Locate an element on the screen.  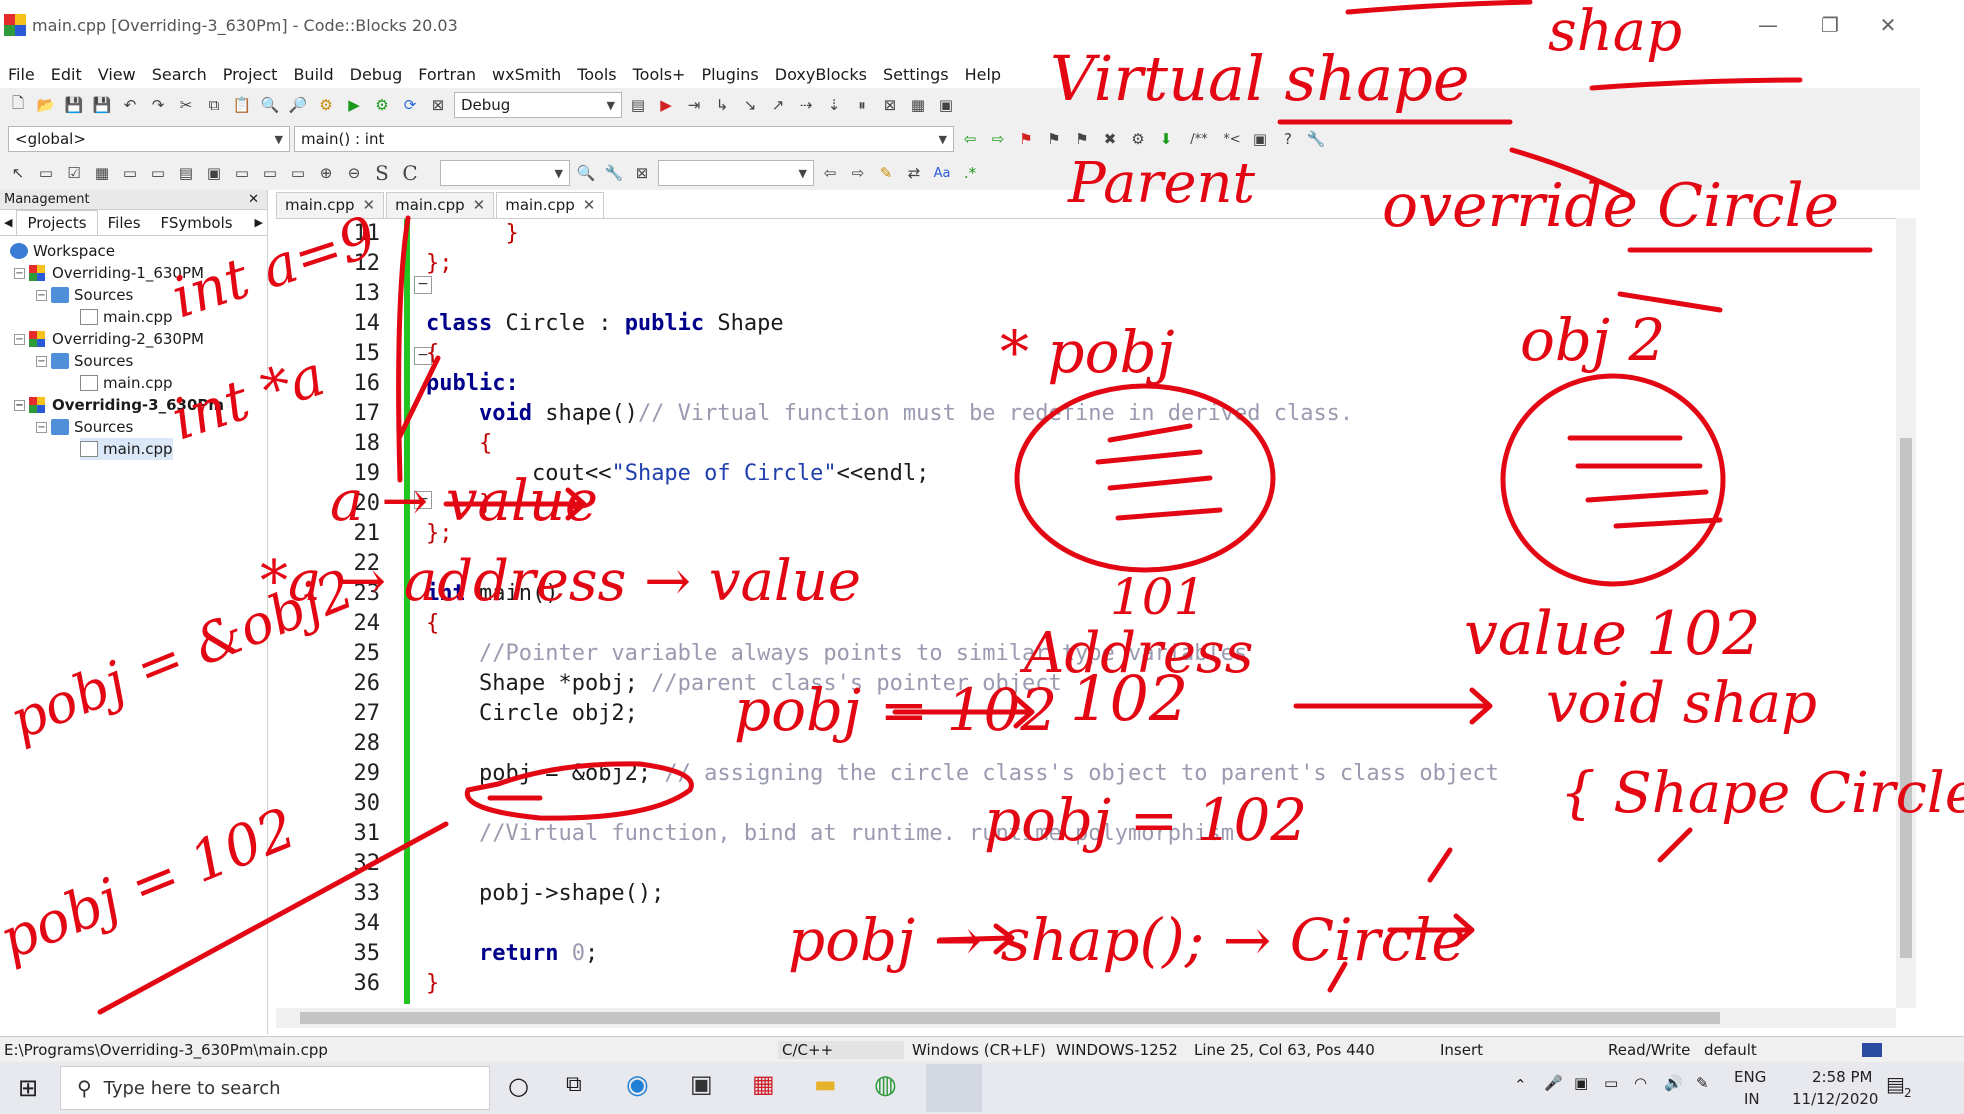
doxy-wizard-icon: ⚙ is located at coordinates (1138, 139).